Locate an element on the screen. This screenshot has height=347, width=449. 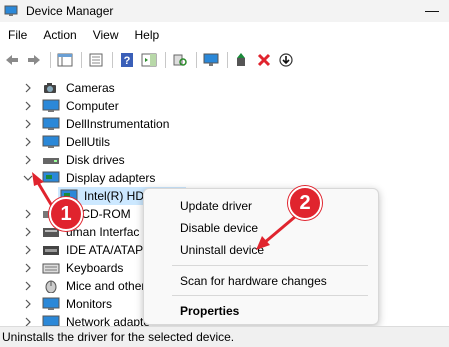
mouse-icon is located at coordinates (51, 286).